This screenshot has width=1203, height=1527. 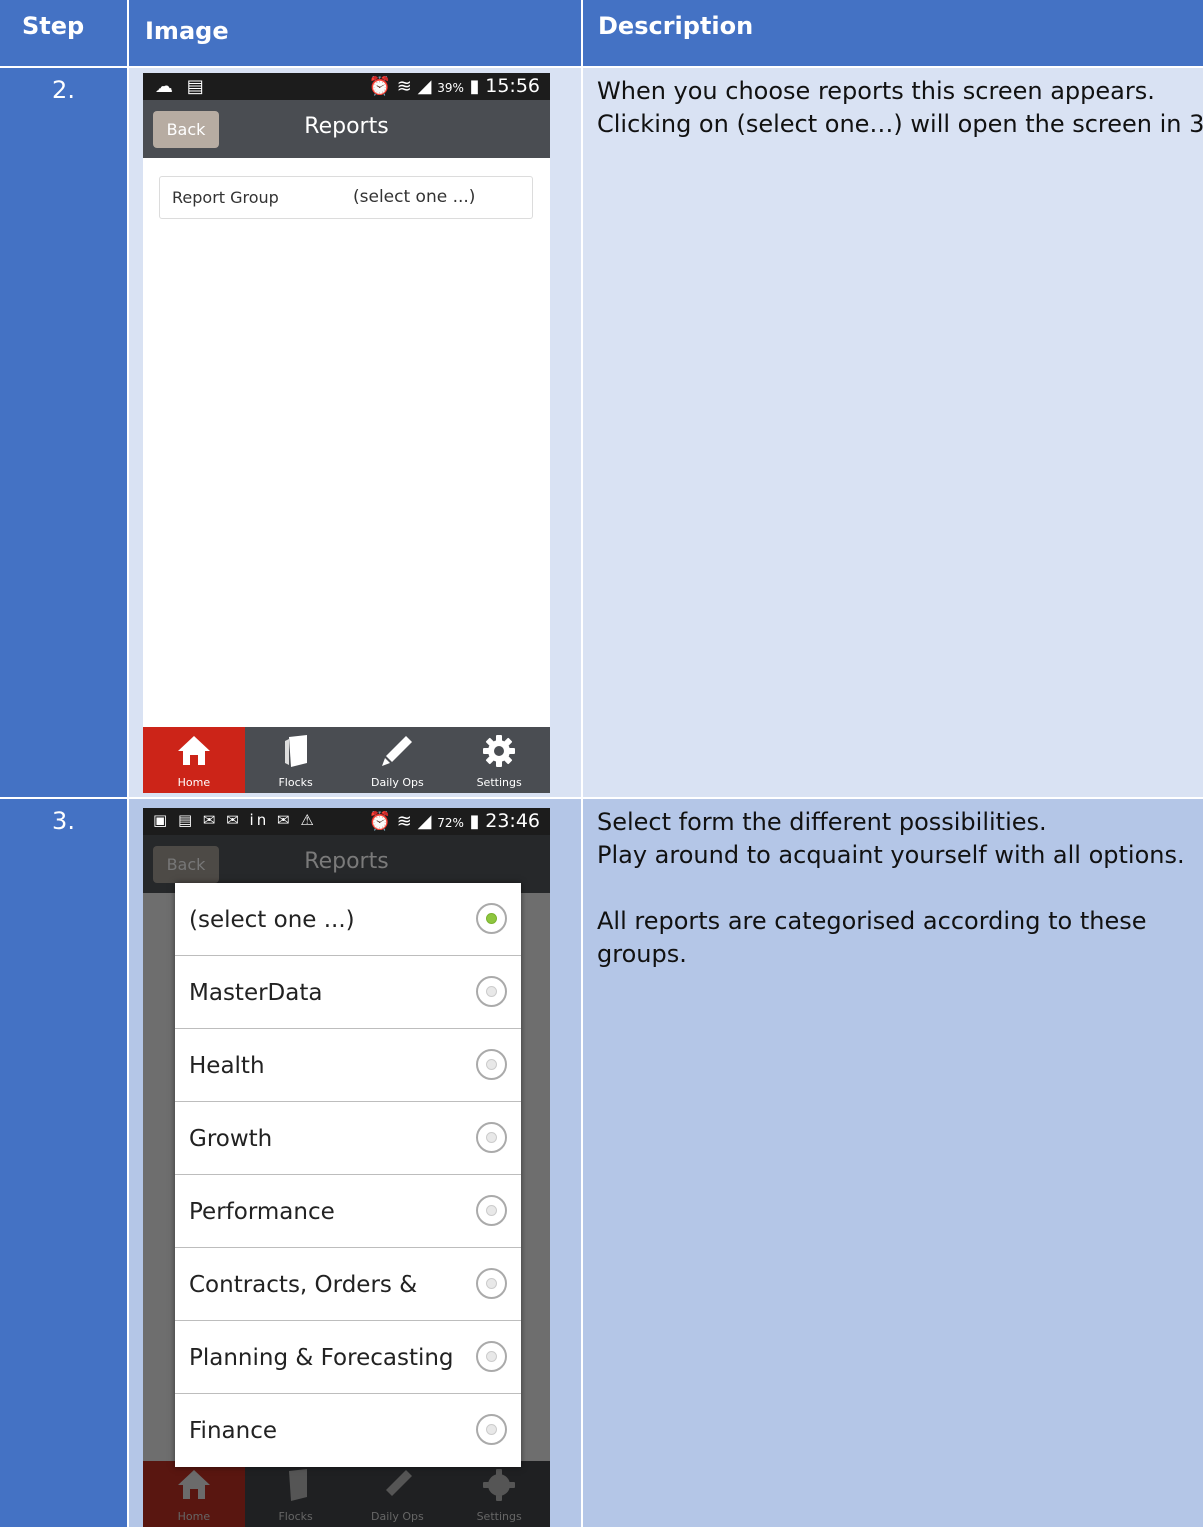 What do you see at coordinates (512, 86) in the screenshot?
I see `clock: 15:56` at bounding box center [512, 86].